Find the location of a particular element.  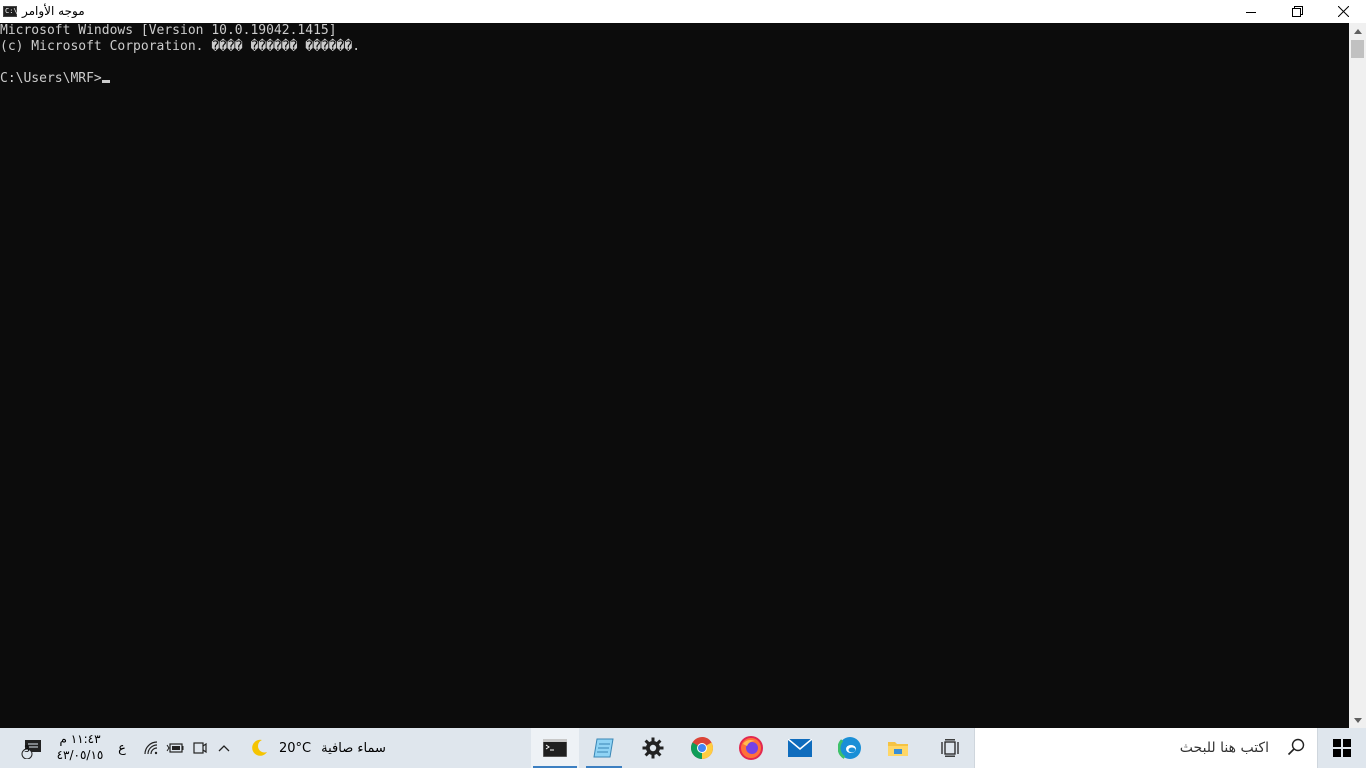

cmd-icon is located at coordinates (555, 748).